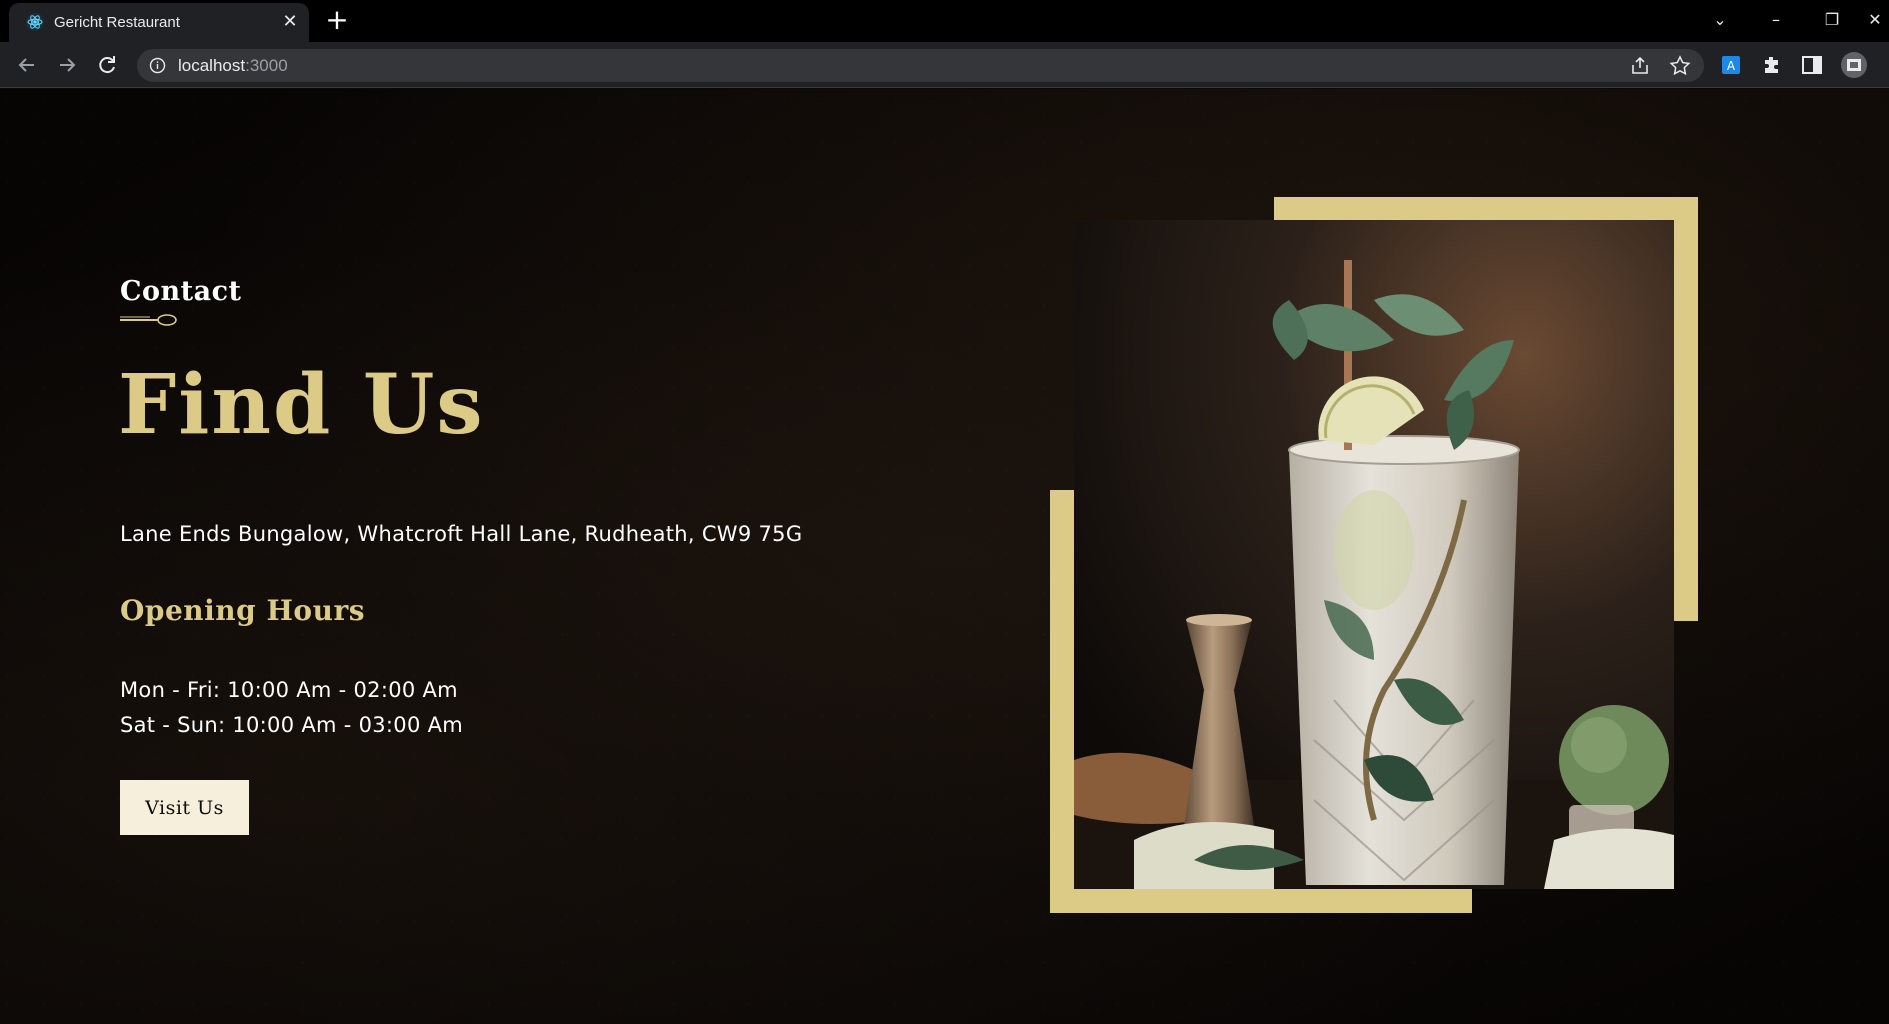 The width and height of the screenshot is (1889, 1024). Describe the element at coordinates (289, 690) in the screenshot. I see `hours-weekday: Mon - Fri: 10:00 Am - 02:00 Am` at that location.